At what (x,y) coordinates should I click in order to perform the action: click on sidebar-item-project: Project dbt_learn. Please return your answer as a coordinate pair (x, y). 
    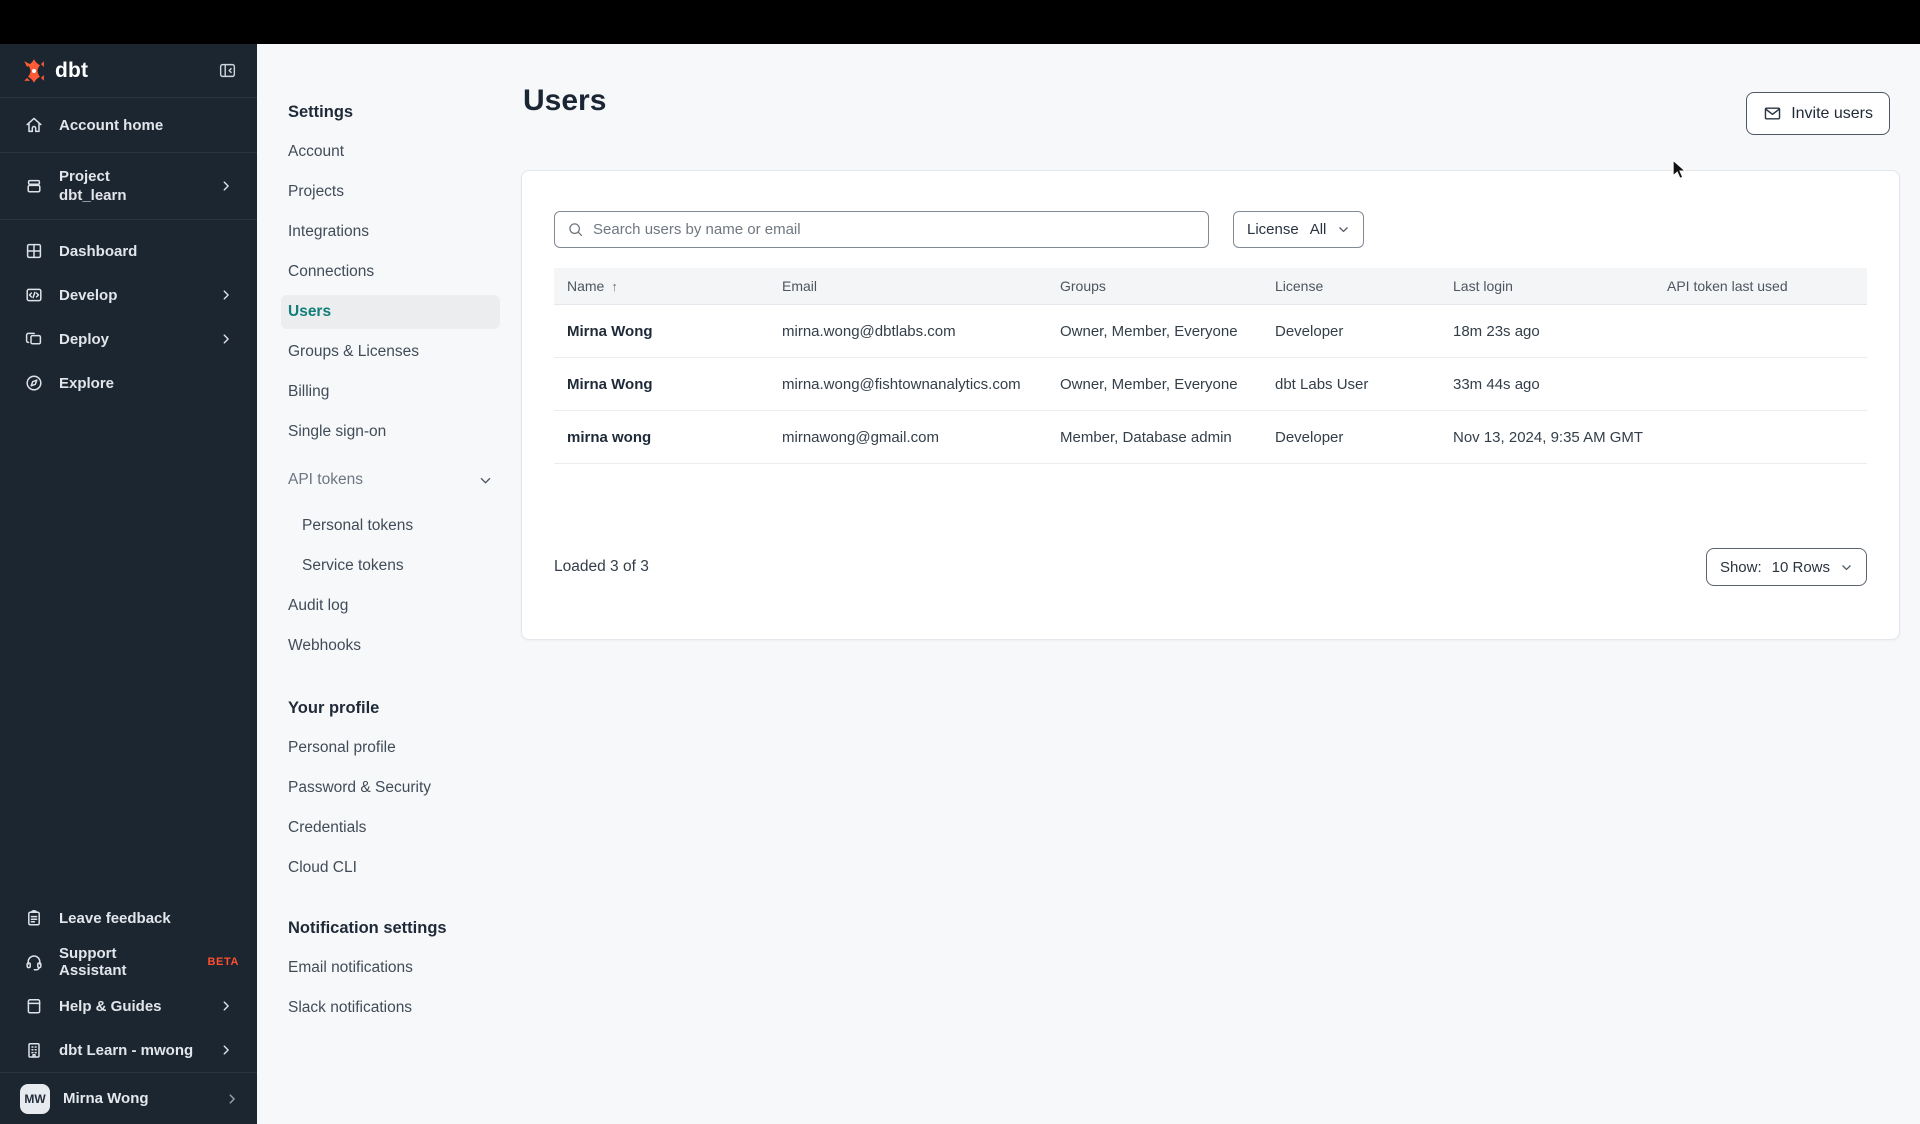
    Looking at the image, I should click on (128, 186).